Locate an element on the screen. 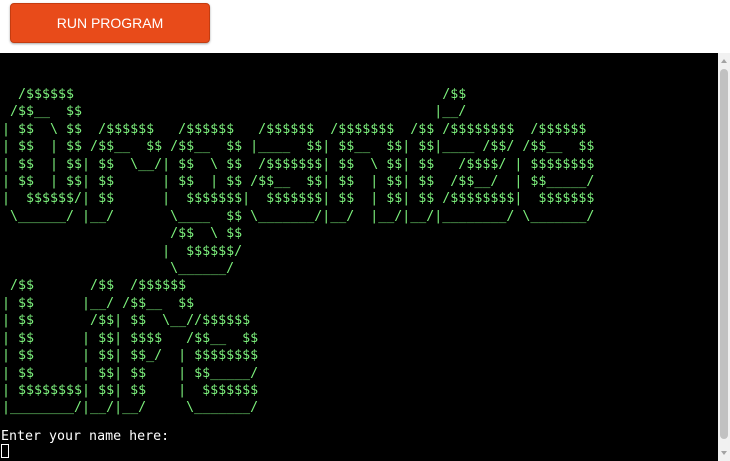 This screenshot has height=461, width=730. scroll-down-arrow-icon is located at coordinates (724, 453).